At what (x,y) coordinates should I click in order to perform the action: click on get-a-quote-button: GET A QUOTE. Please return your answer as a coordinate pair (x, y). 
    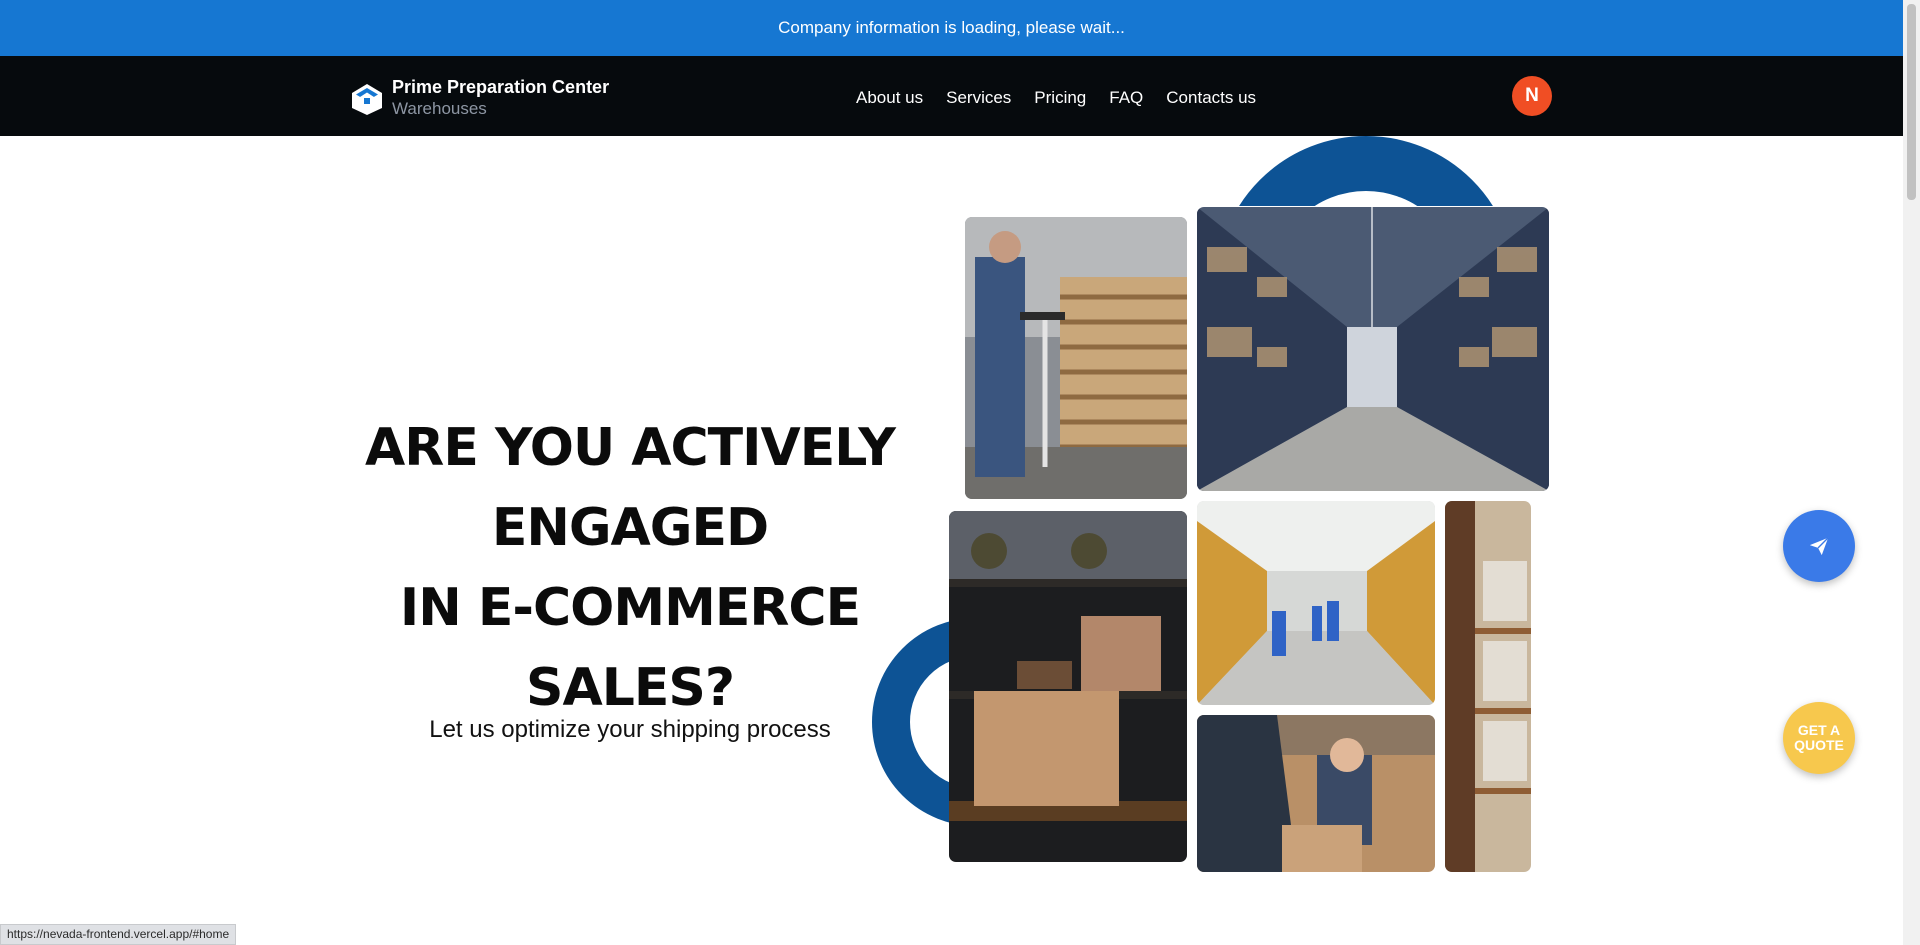
    Looking at the image, I should click on (1819, 738).